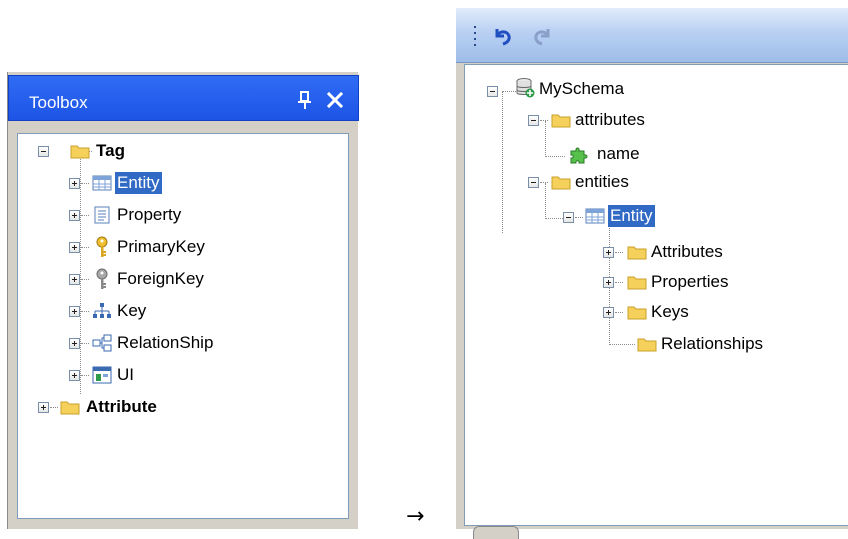 The width and height of the screenshot is (848, 539). I want to click on tree-node-name: name, so click(618, 154).